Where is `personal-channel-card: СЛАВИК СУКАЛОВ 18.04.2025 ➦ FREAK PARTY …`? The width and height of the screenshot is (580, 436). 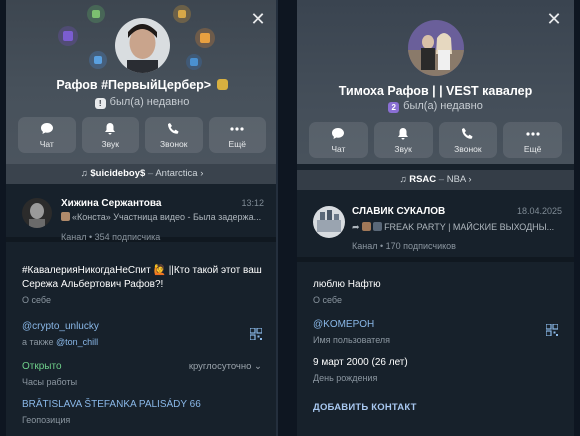 personal-channel-card: СЛАВИК СУКАЛОВ 18.04.2025 ➦ FREAK PARTY … is located at coordinates (435, 229).